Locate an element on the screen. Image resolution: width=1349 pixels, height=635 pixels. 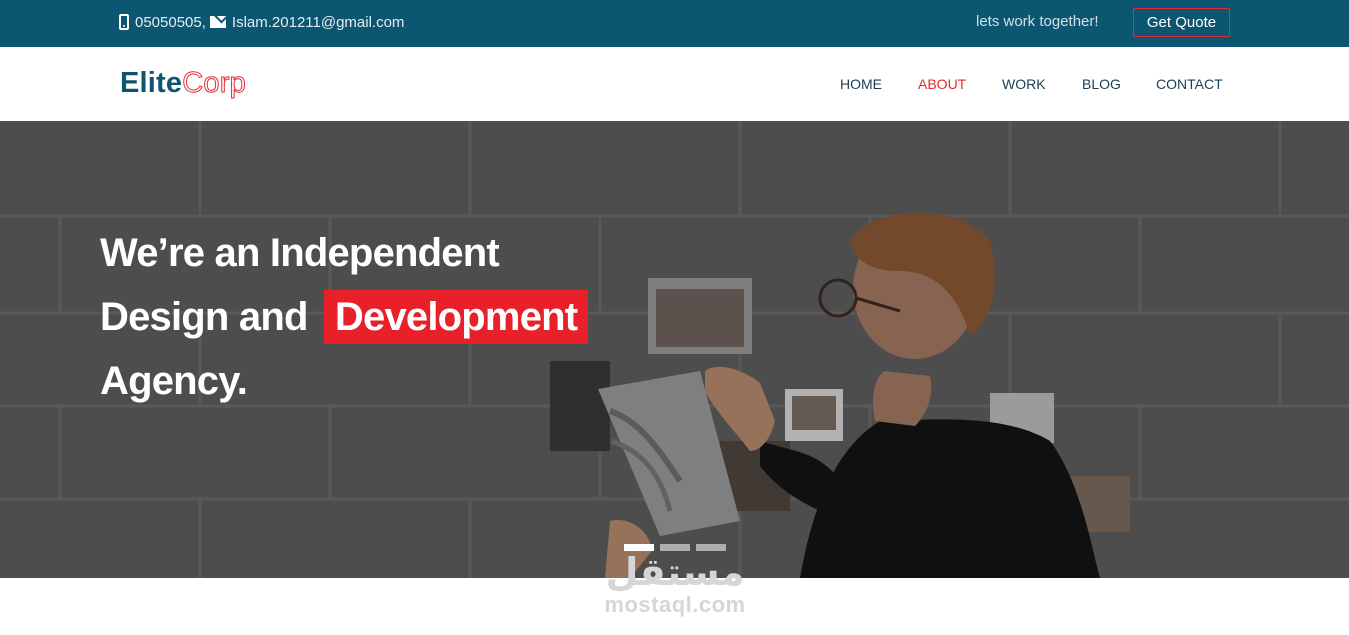
get-quote-button: Get Quote is located at coordinates (1181, 22).